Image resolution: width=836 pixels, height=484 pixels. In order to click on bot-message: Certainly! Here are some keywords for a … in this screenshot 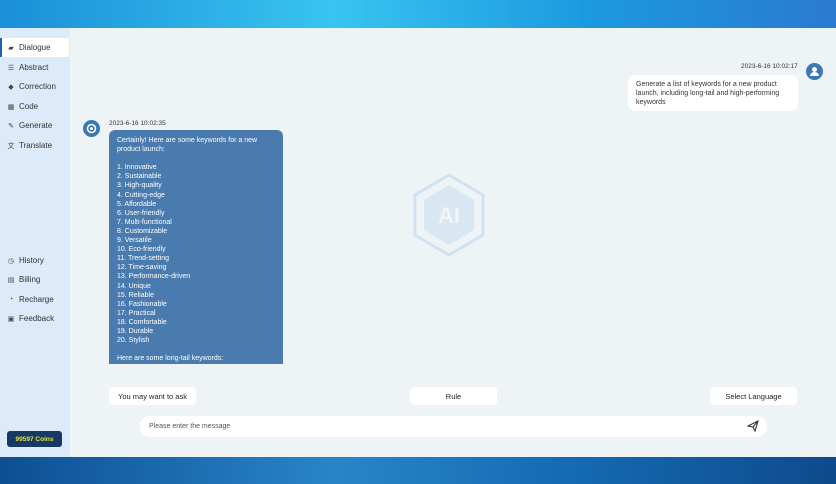, I will do `click(196, 247)`.